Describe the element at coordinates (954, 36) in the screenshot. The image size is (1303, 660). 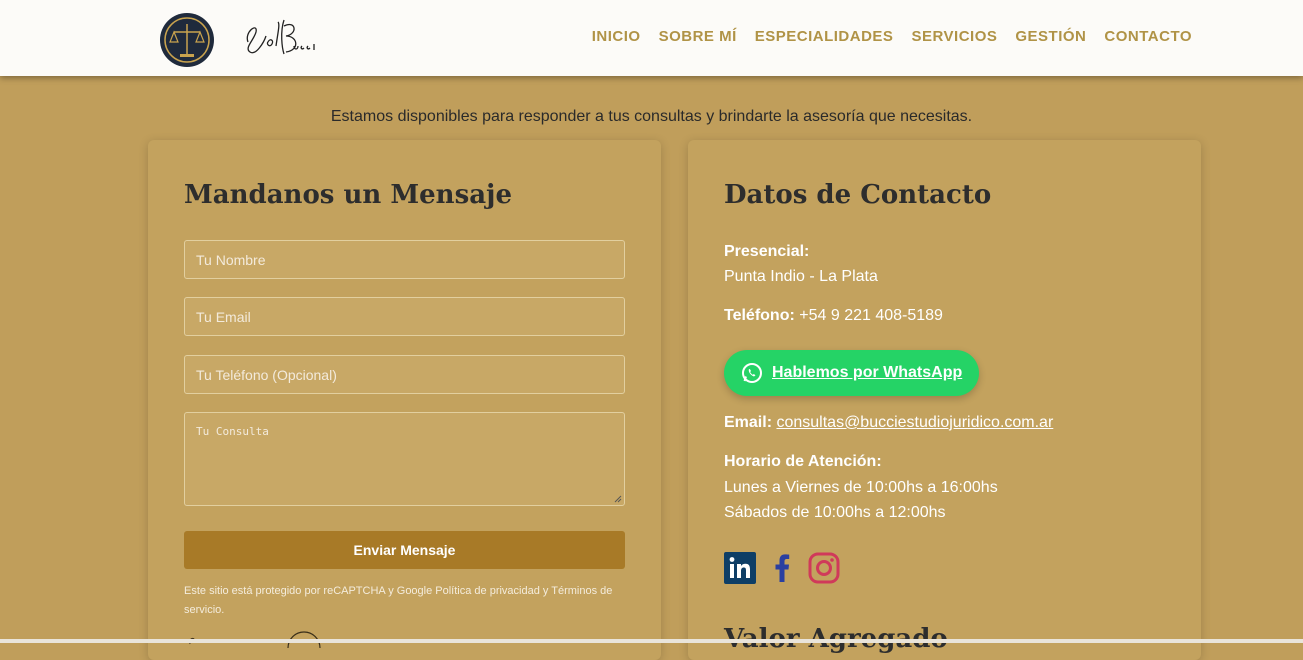
I see `nav-servicios: SERVICIOS` at that location.